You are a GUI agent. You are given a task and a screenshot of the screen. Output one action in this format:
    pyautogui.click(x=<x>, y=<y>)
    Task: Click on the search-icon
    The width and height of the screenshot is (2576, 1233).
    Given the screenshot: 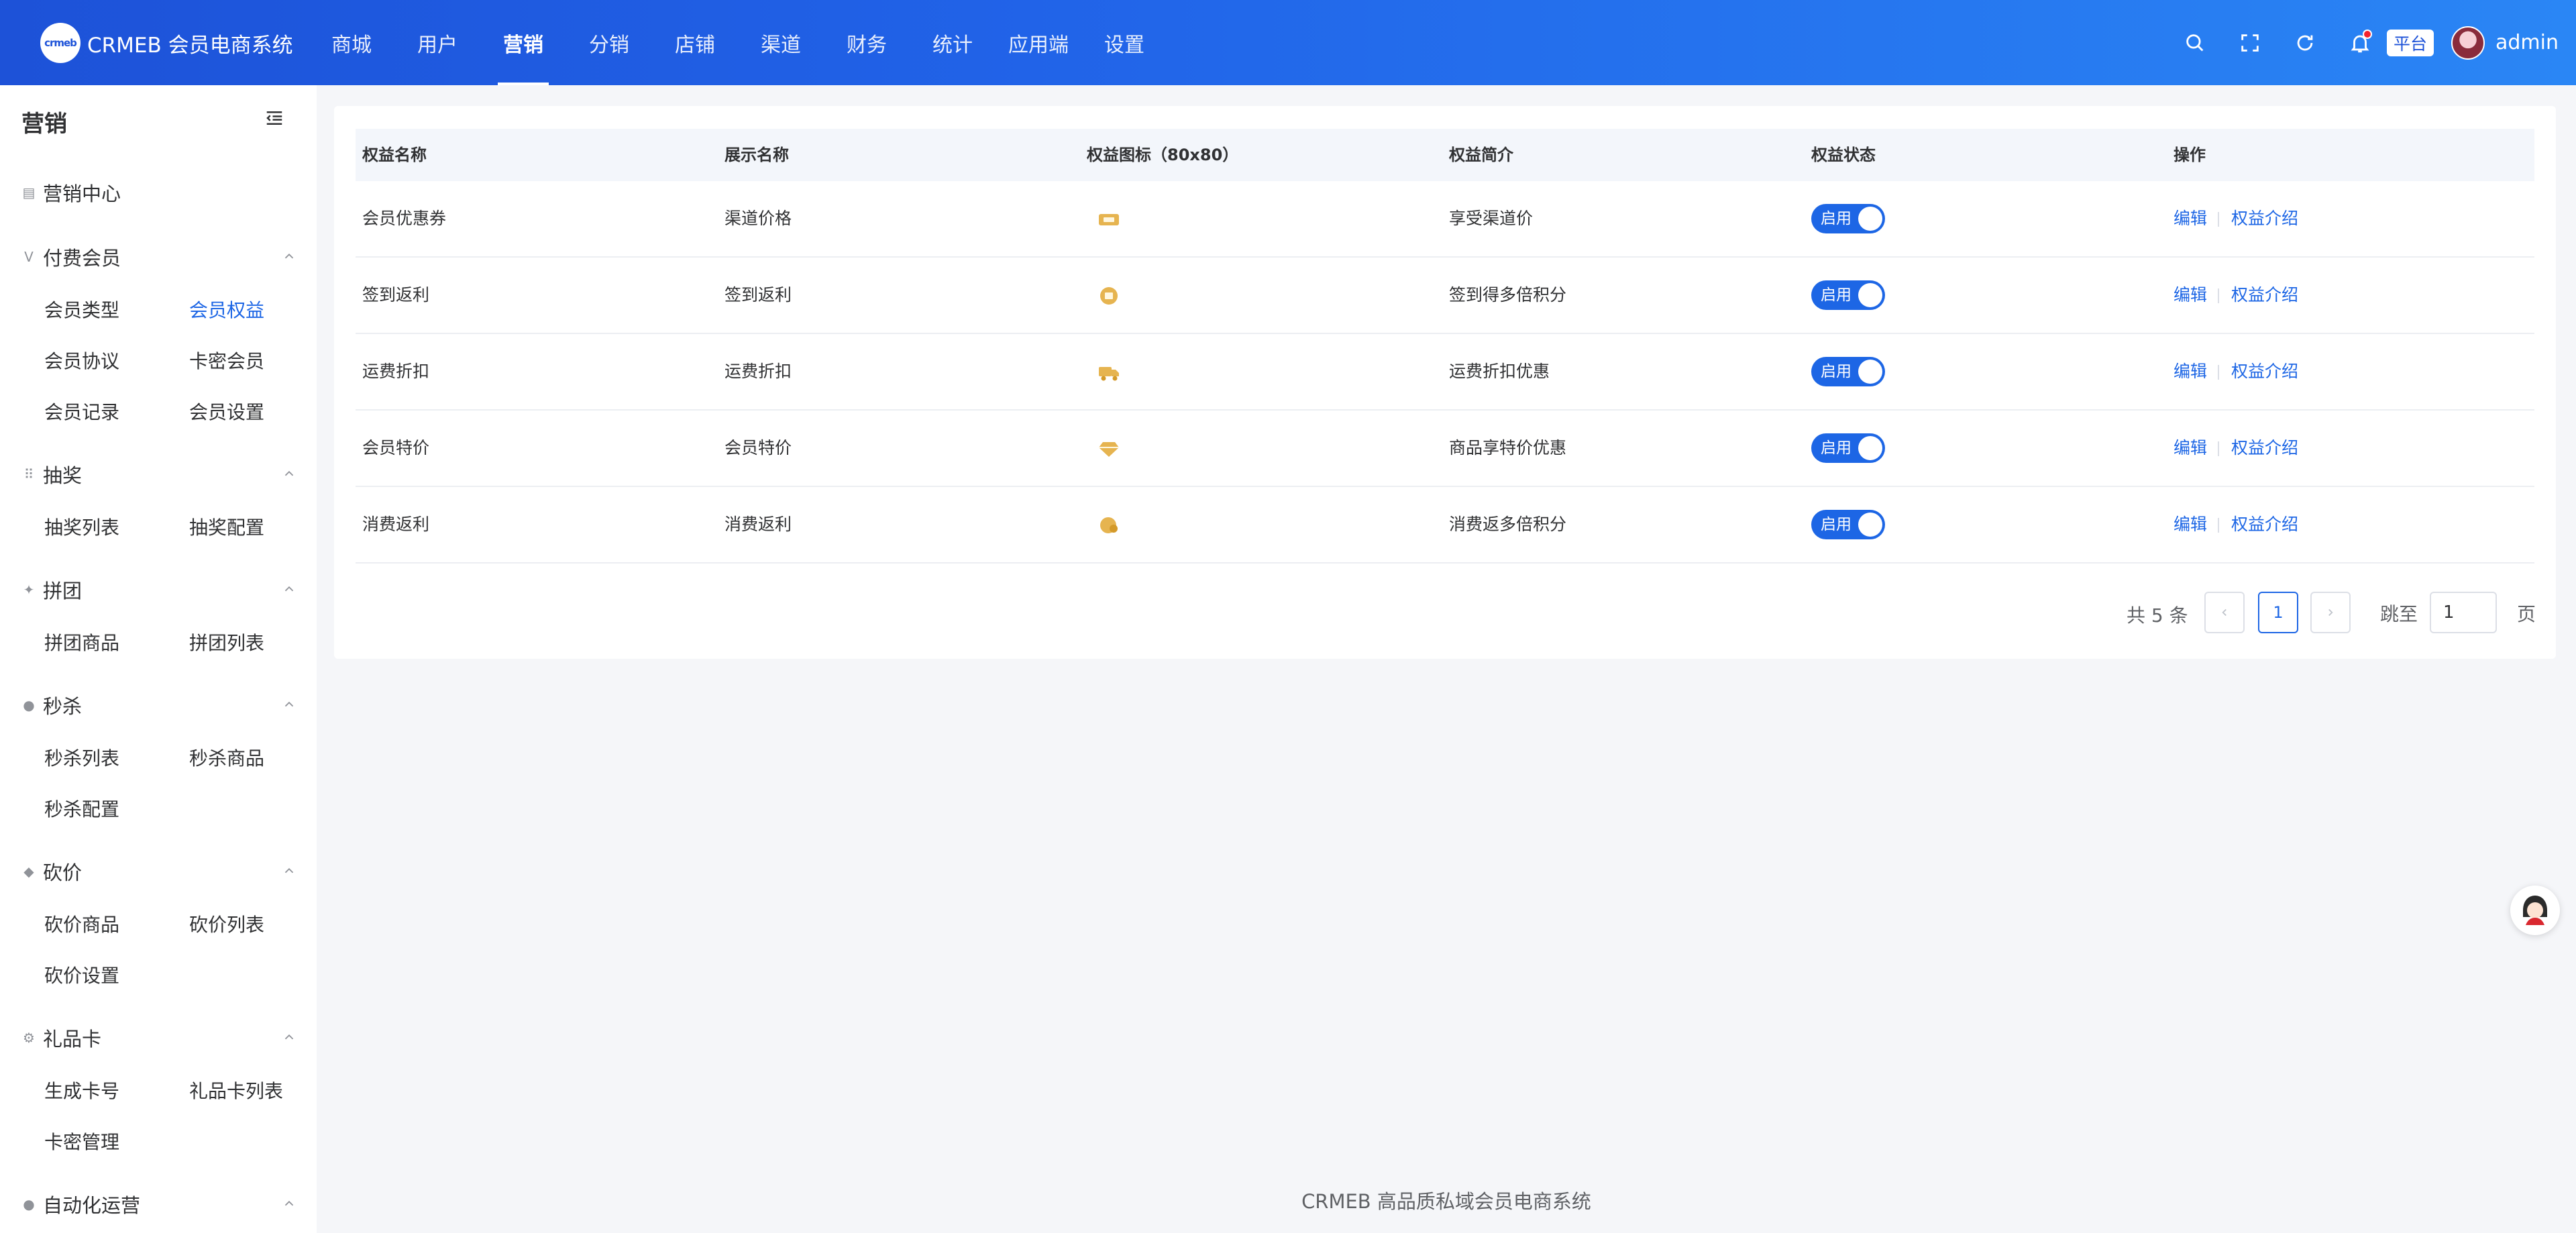 What is the action you would take?
    pyautogui.click(x=2195, y=43)
    